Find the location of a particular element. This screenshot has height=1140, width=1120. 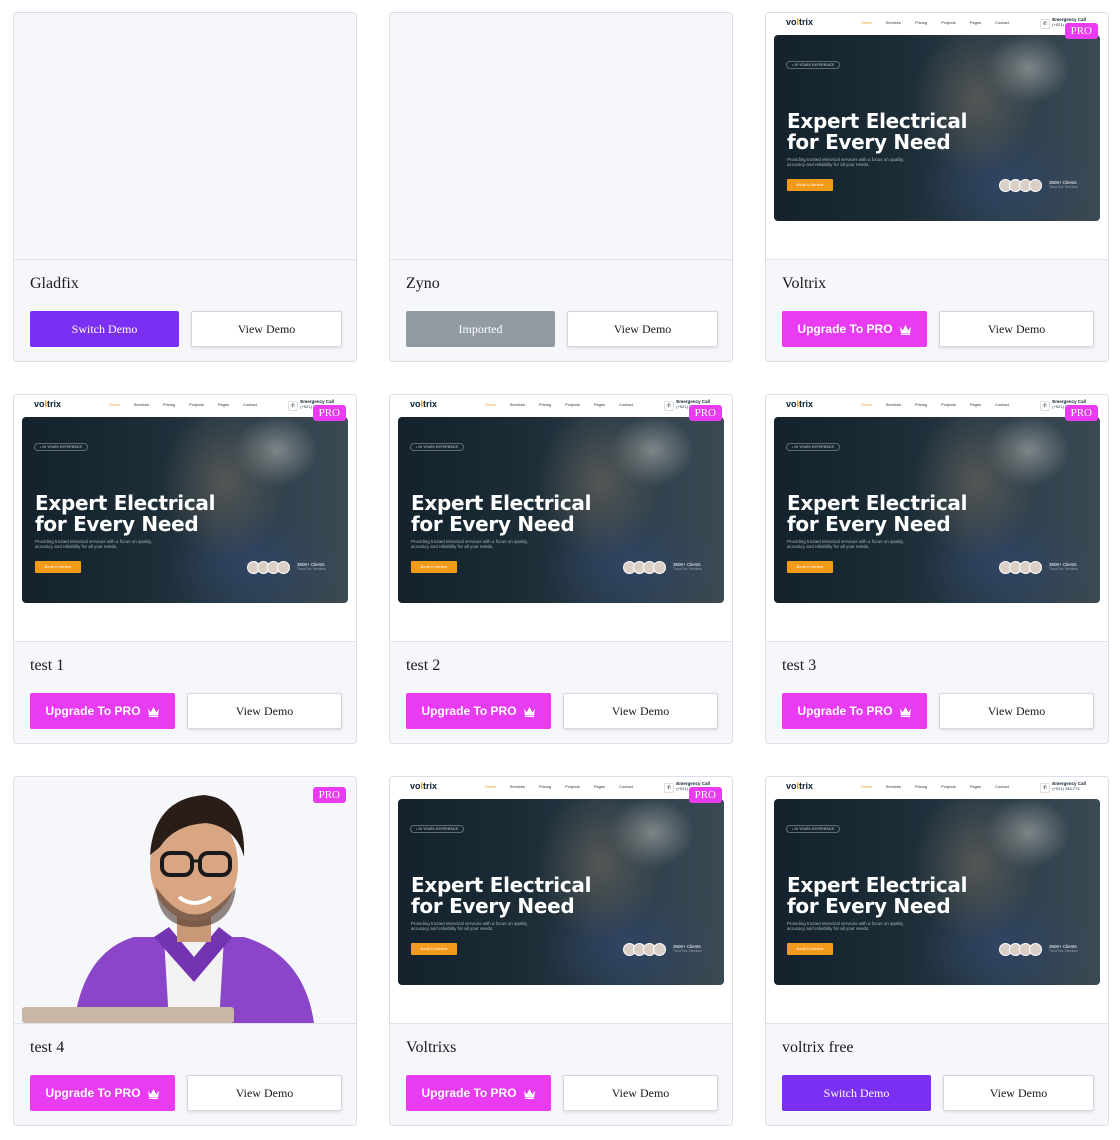

demo-title: Gladfix is located at coordinates (54, 283).